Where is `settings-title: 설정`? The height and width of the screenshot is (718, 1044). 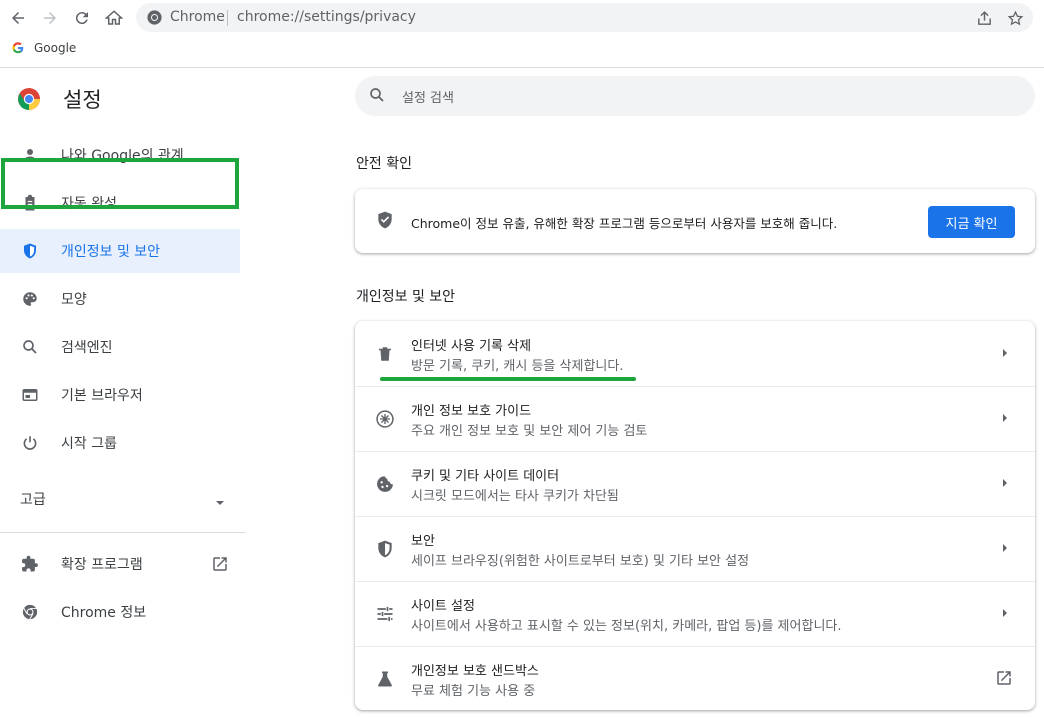 settings-title: 설정 is located at coordinates (82, 100).